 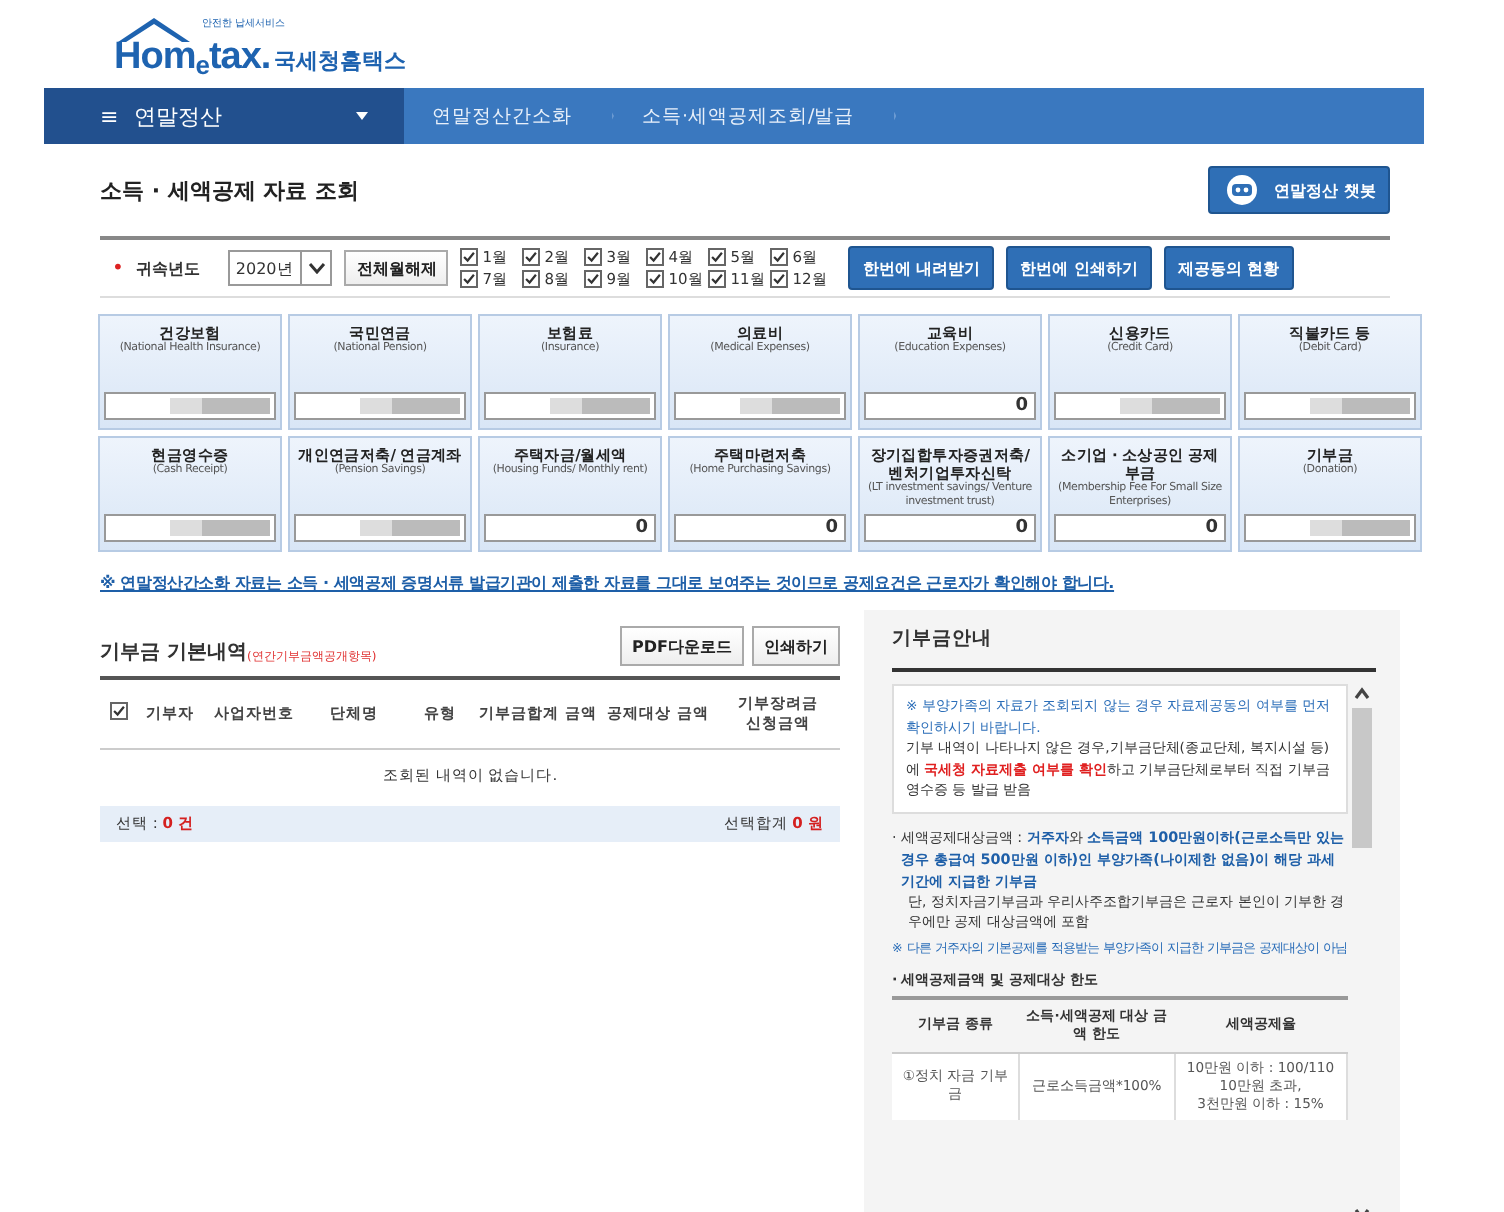 What do you see at coordinates (396, 268) in the screenshot?
I see `toggle-months-button: 전체월해제` at bounding box center [396, 268].